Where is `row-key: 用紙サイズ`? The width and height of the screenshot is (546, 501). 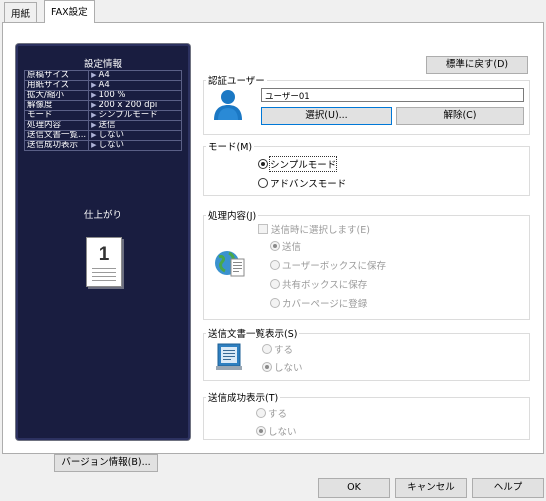 row-key: 用紙サイズ is located at coordinates (56, 85).